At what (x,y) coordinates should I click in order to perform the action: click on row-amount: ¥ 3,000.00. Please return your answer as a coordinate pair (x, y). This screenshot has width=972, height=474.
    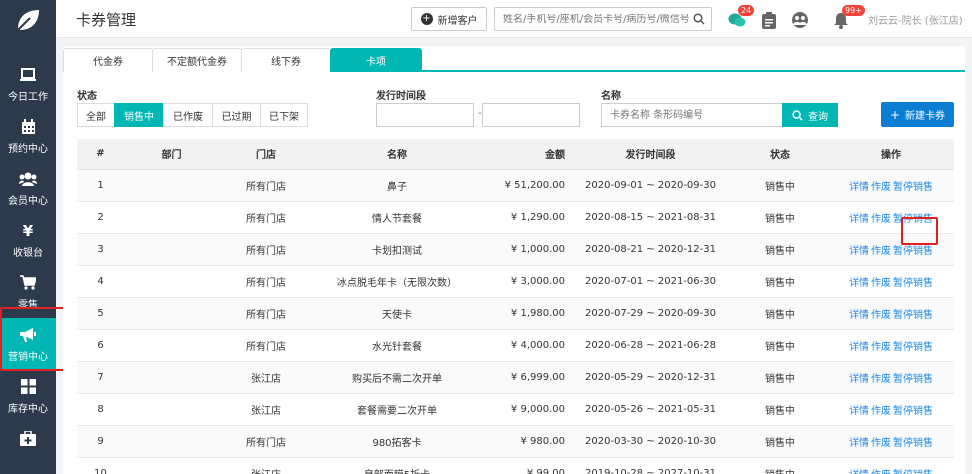
    Looking at the image, I should click on (525, 281).